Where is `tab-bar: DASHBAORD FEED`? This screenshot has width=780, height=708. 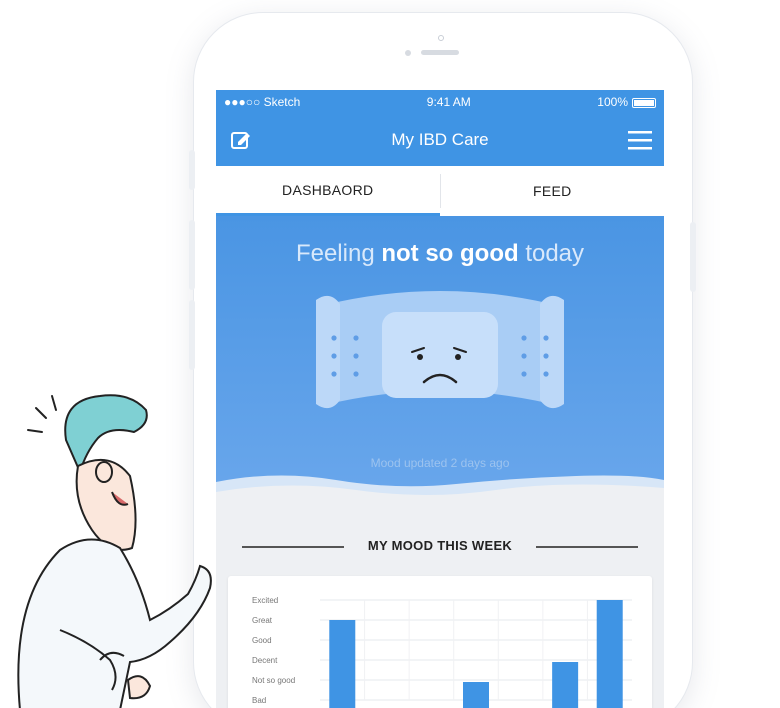 tab-bar: DASHBAORD FEED is located at coordinates (440, 191).